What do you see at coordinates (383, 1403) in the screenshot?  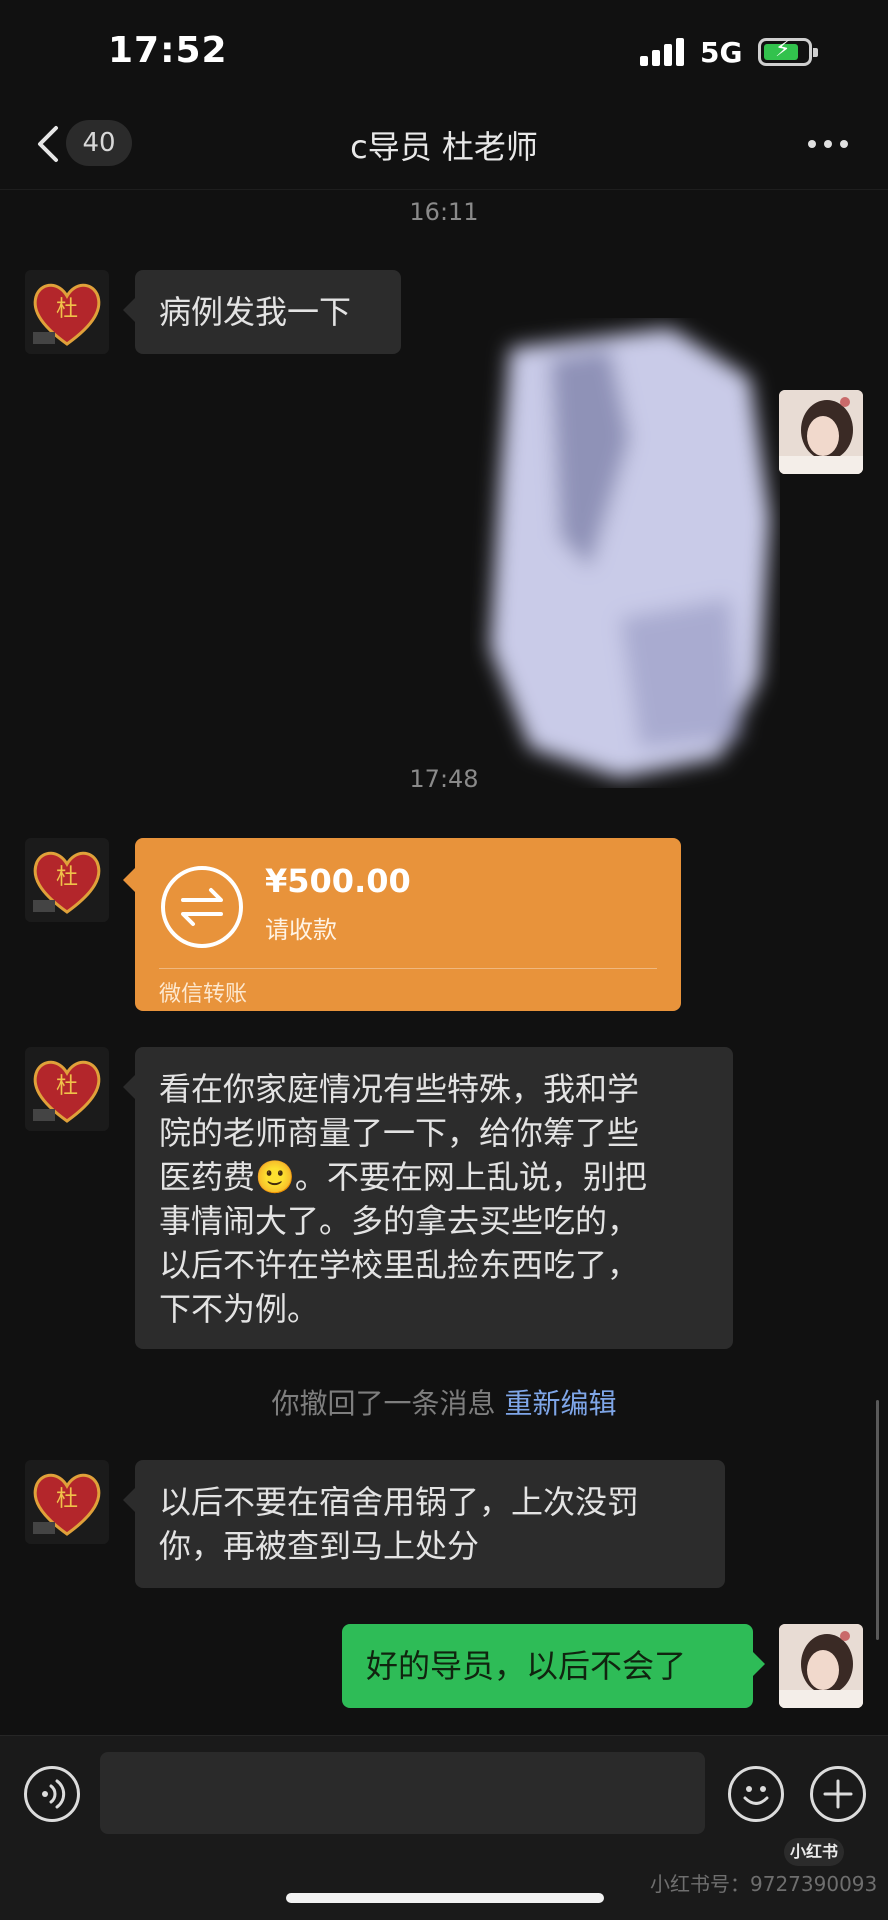 I see `recall-text: 你撤回了一条消息` at bounding box center [383, 1403].